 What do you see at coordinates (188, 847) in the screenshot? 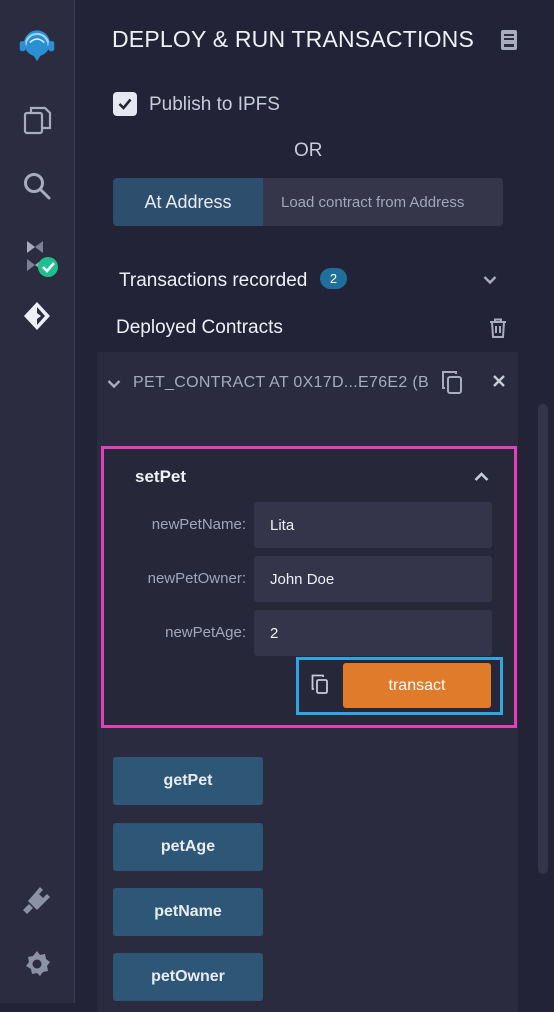
I see `petage-button: petAge` at bounding box center [188, 847].